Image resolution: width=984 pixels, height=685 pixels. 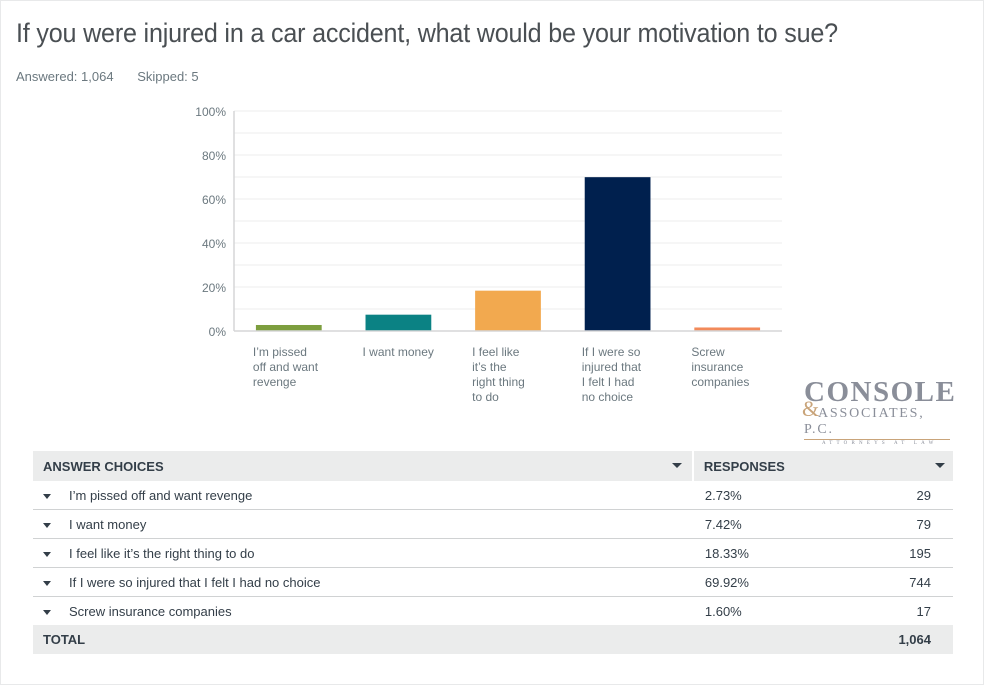 I want to click on total-row: TOTAL 1,064, so click(x=493, y=639).